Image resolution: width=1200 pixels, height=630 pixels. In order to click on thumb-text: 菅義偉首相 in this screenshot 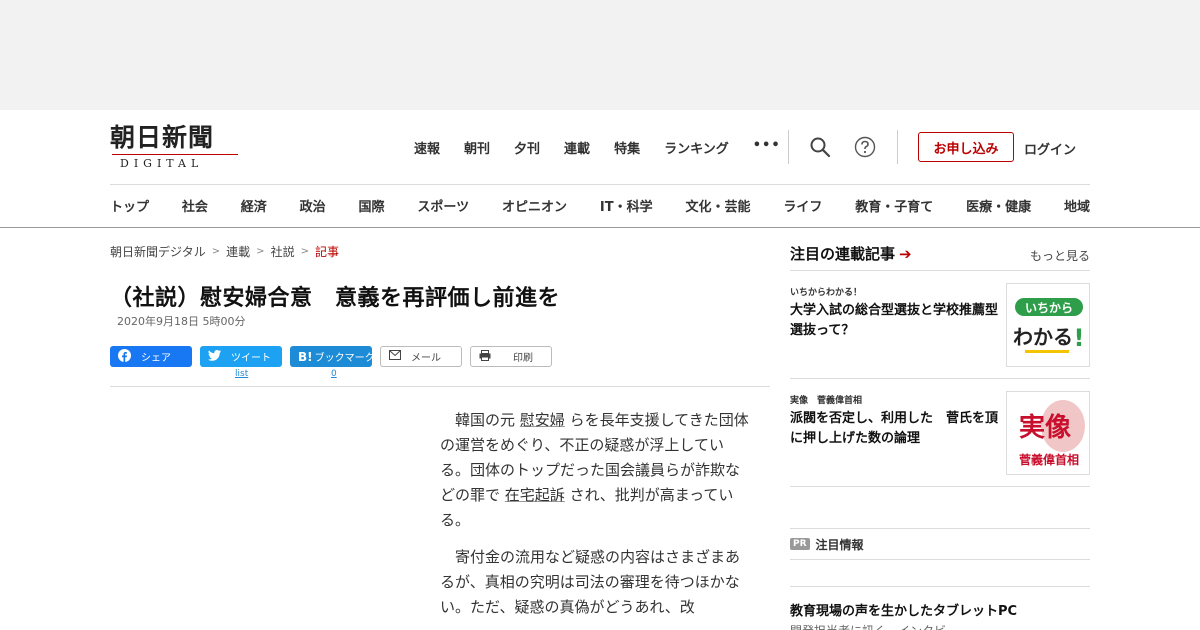, I will do `click(1049, 459)`.